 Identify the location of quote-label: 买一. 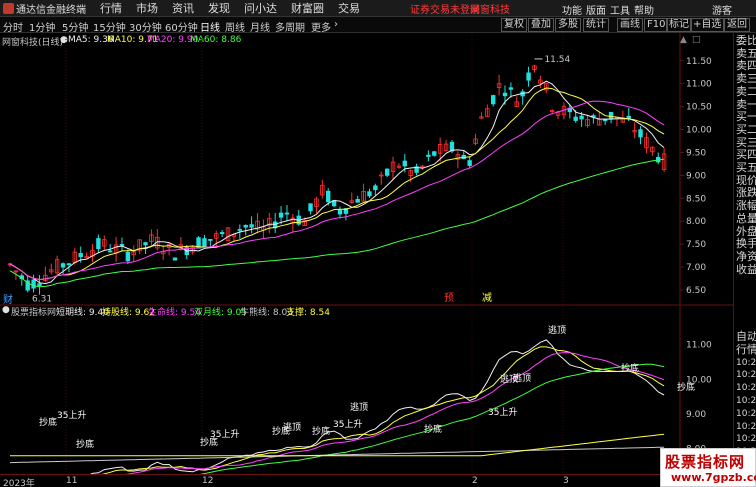
(746, 117).